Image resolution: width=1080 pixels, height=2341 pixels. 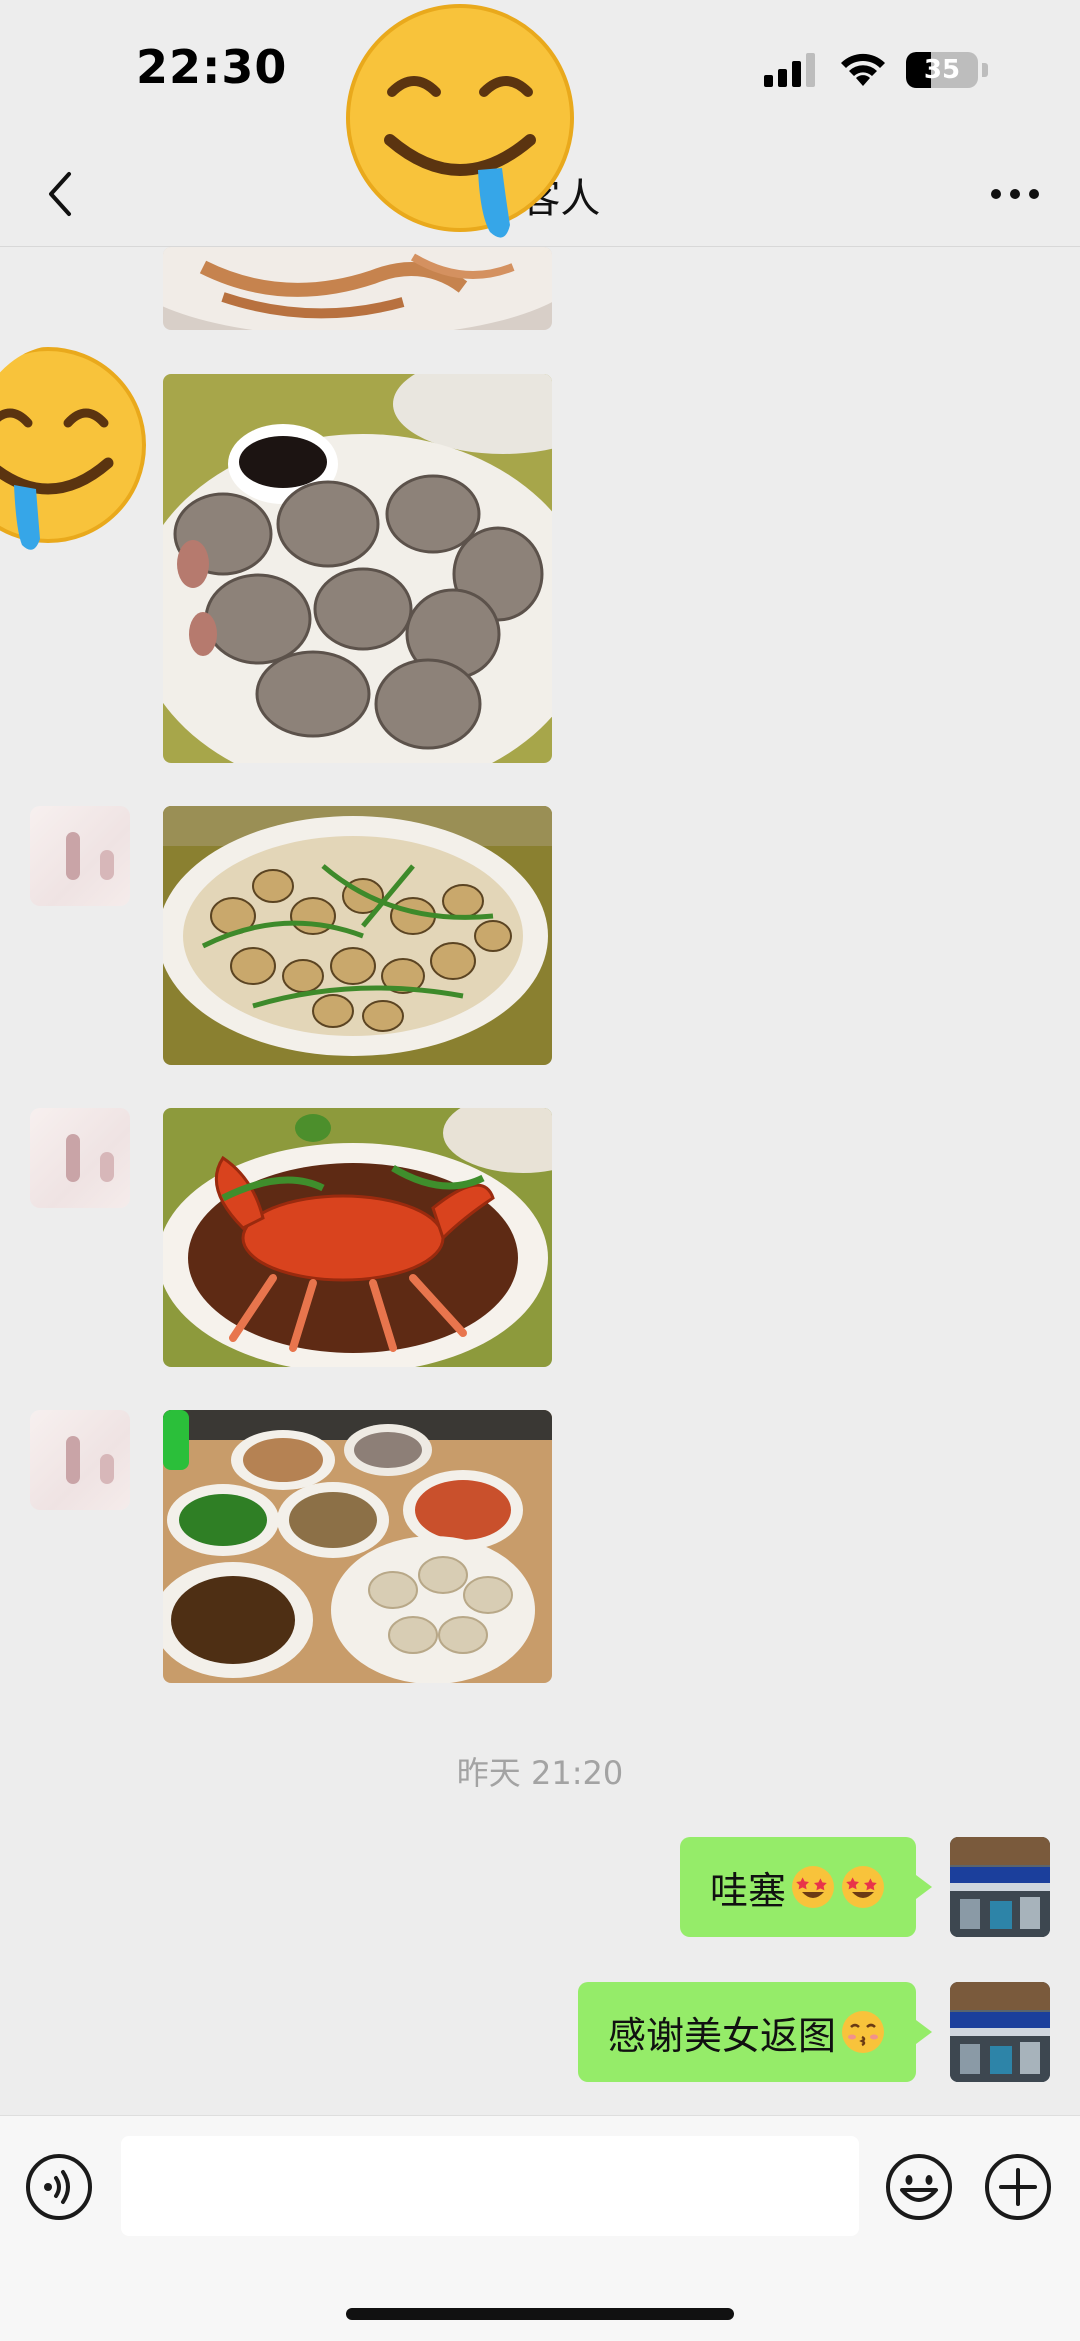 I want to click on more-icon, so click(x=1015, y=194).